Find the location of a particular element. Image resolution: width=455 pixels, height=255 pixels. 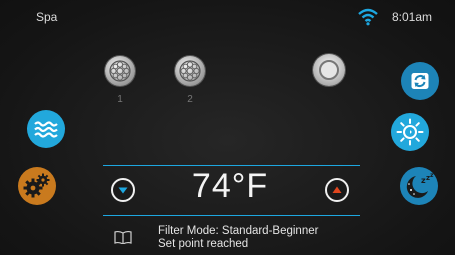

cycle-icon is located at coordinates (420, 81).